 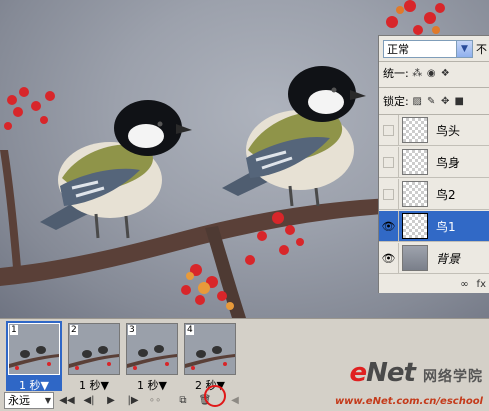 I want to click on duplicate-frame-icon: ⧉, so click(x=183, y=400).